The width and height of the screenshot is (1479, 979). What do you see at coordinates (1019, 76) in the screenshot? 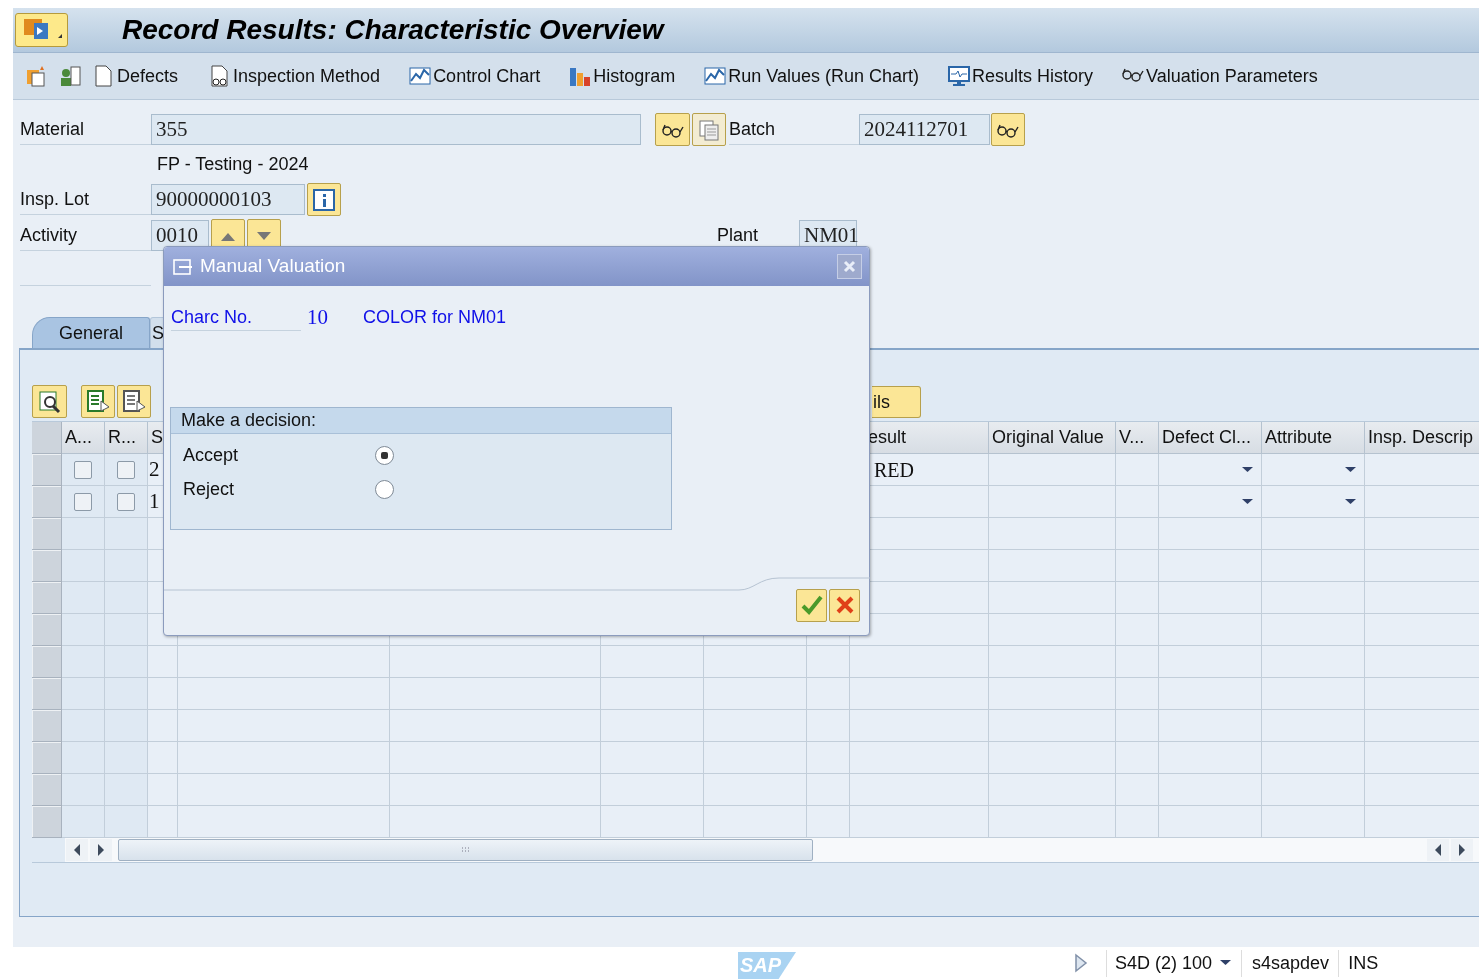
I see `toolbar-button: Results History` at bounding box center [1019, 76].